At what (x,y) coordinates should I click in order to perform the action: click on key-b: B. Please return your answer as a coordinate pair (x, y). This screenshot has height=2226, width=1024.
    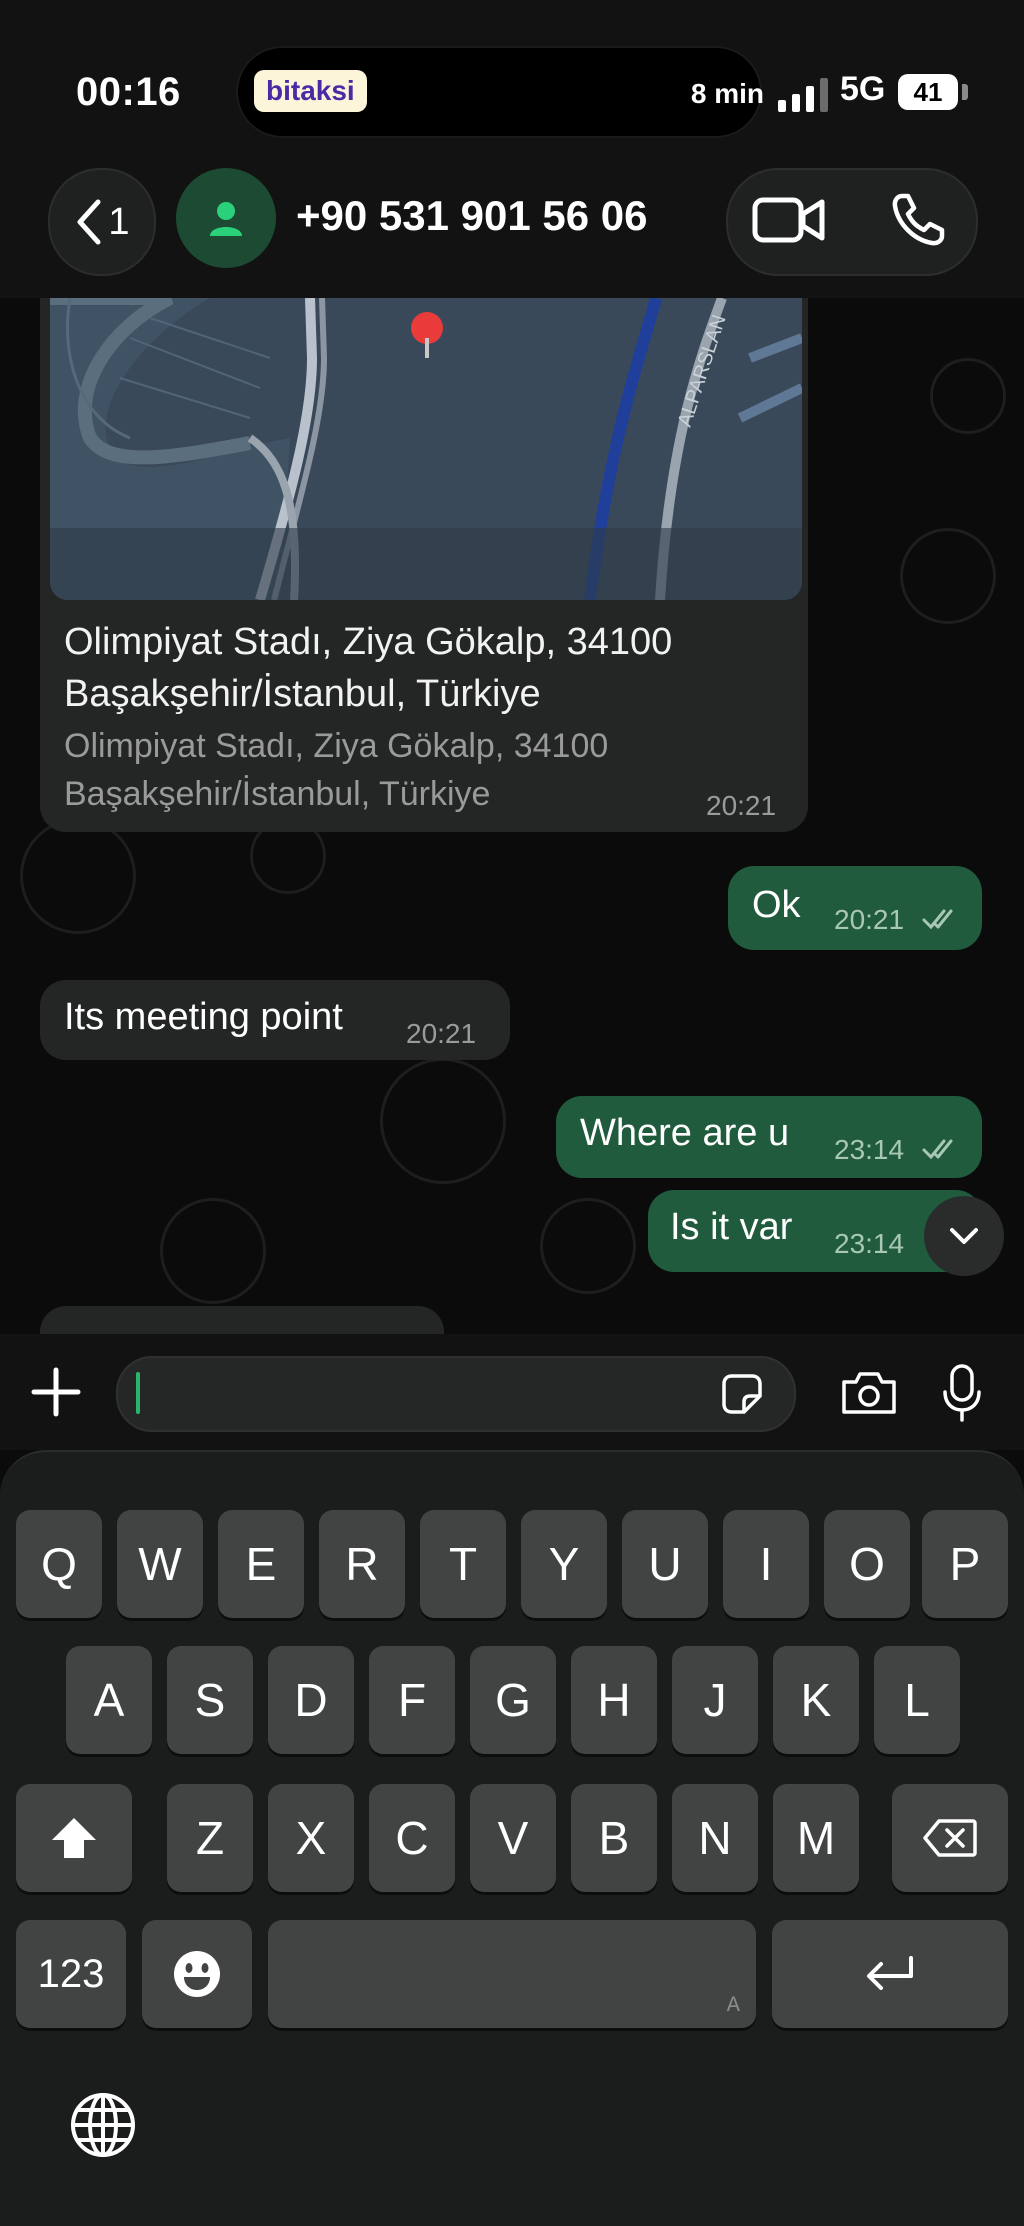
    Looking at the image, I should click on (614, 1838).